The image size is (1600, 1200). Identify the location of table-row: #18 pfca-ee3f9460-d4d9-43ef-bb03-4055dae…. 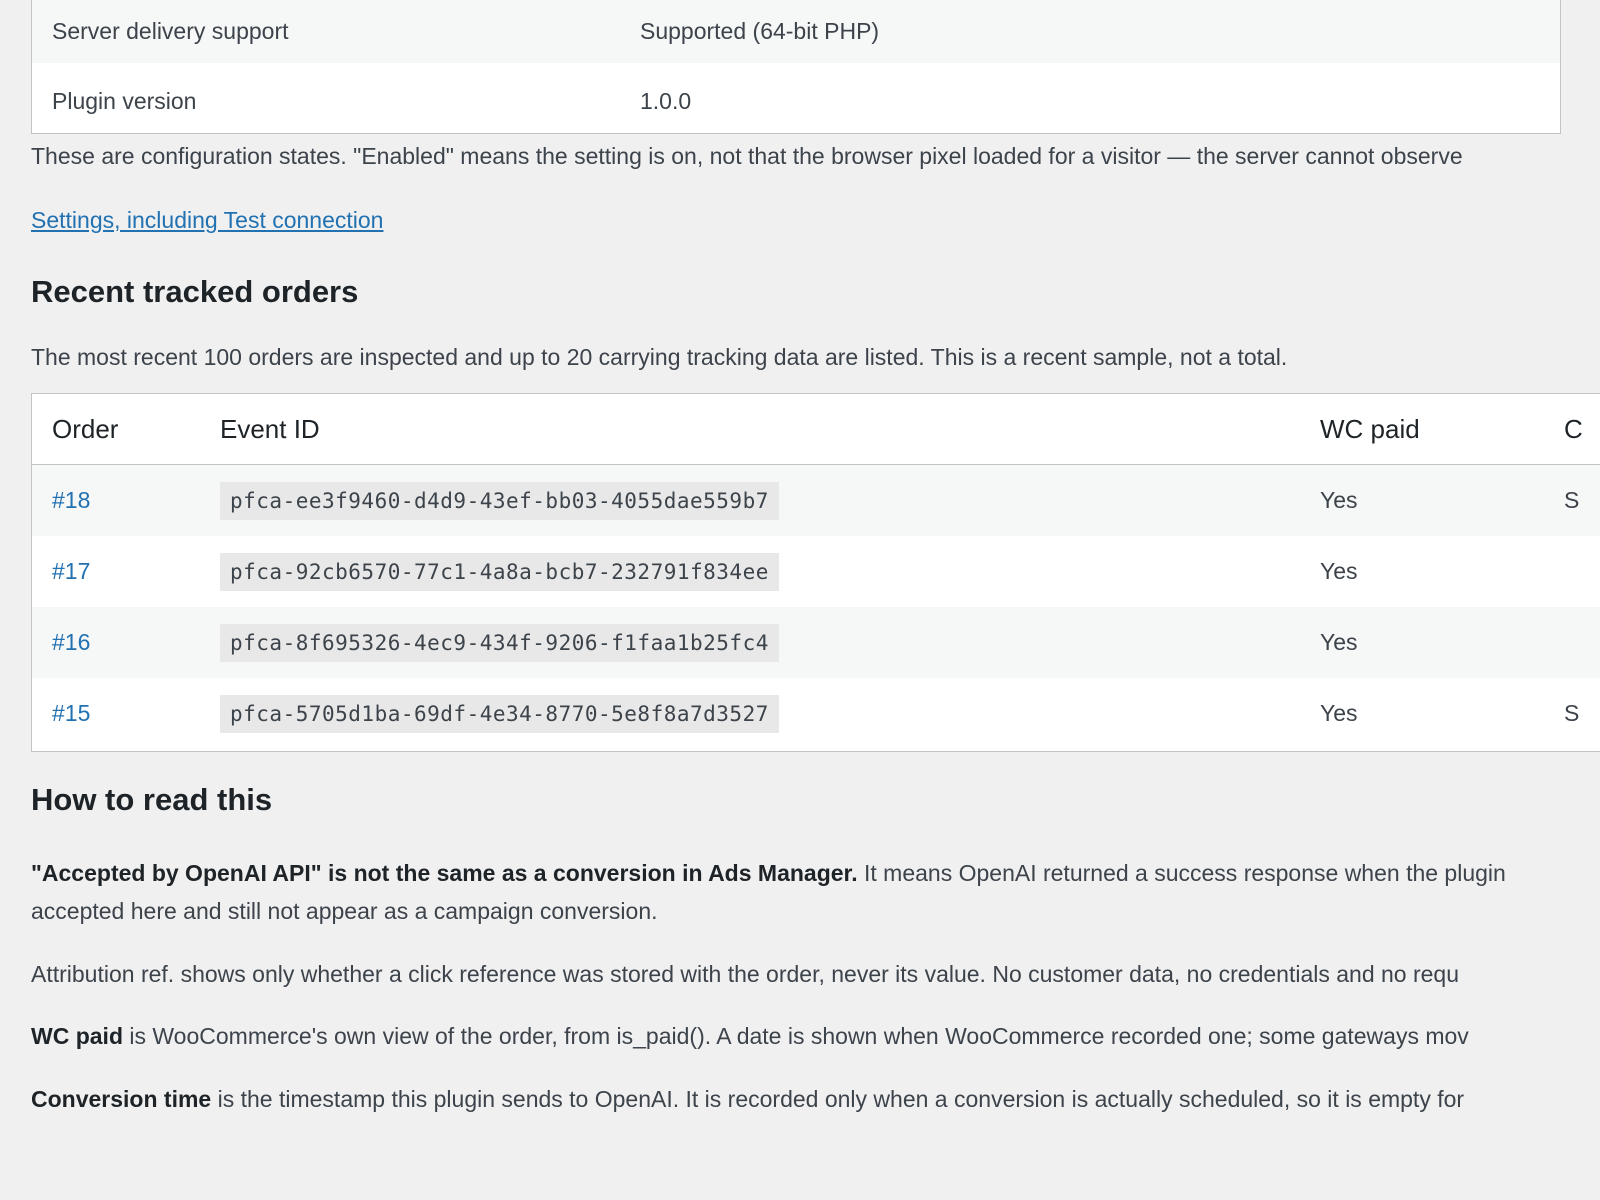
(816, 500).